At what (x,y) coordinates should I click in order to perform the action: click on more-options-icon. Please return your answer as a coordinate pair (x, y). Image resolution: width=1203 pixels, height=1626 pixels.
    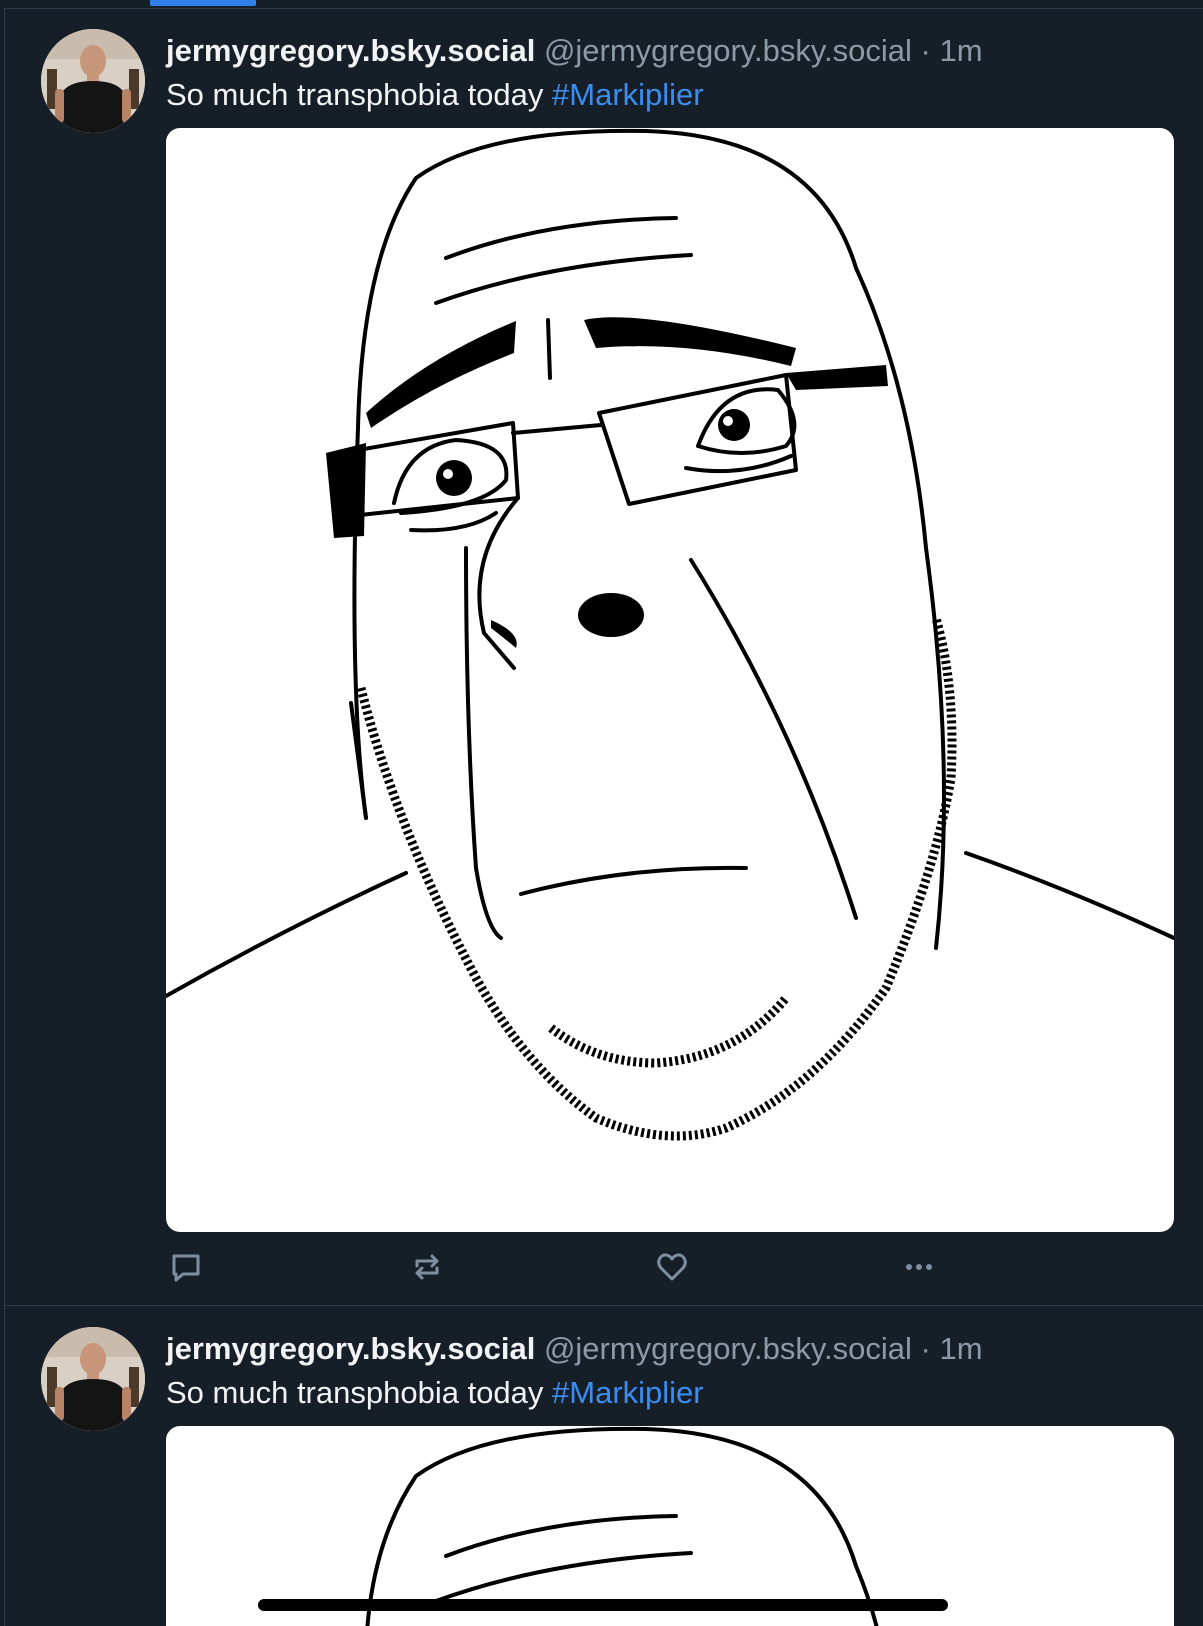
    Looking at the image, I should click on (919, 1267).